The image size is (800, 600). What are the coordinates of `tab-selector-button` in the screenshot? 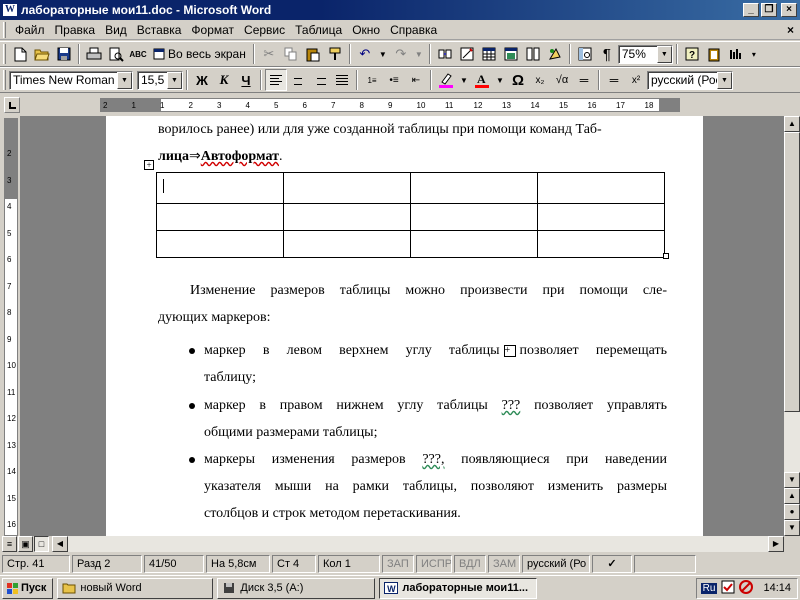 It's located at (12, 105).